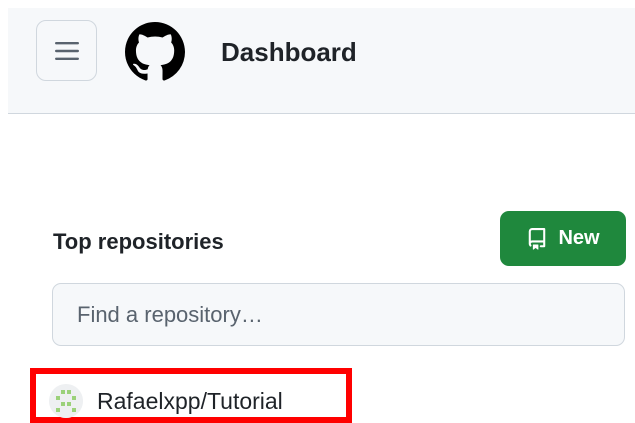 The width and height of the screenshot is (635, 423). Describe the element at coordinates (155, 52) in the screenshot. I see `github-logo-icon` at that location.